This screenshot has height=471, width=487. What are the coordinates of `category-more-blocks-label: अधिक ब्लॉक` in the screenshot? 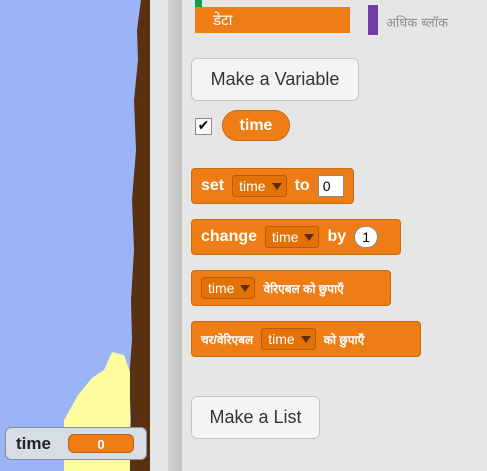 It's located at (417, 23).